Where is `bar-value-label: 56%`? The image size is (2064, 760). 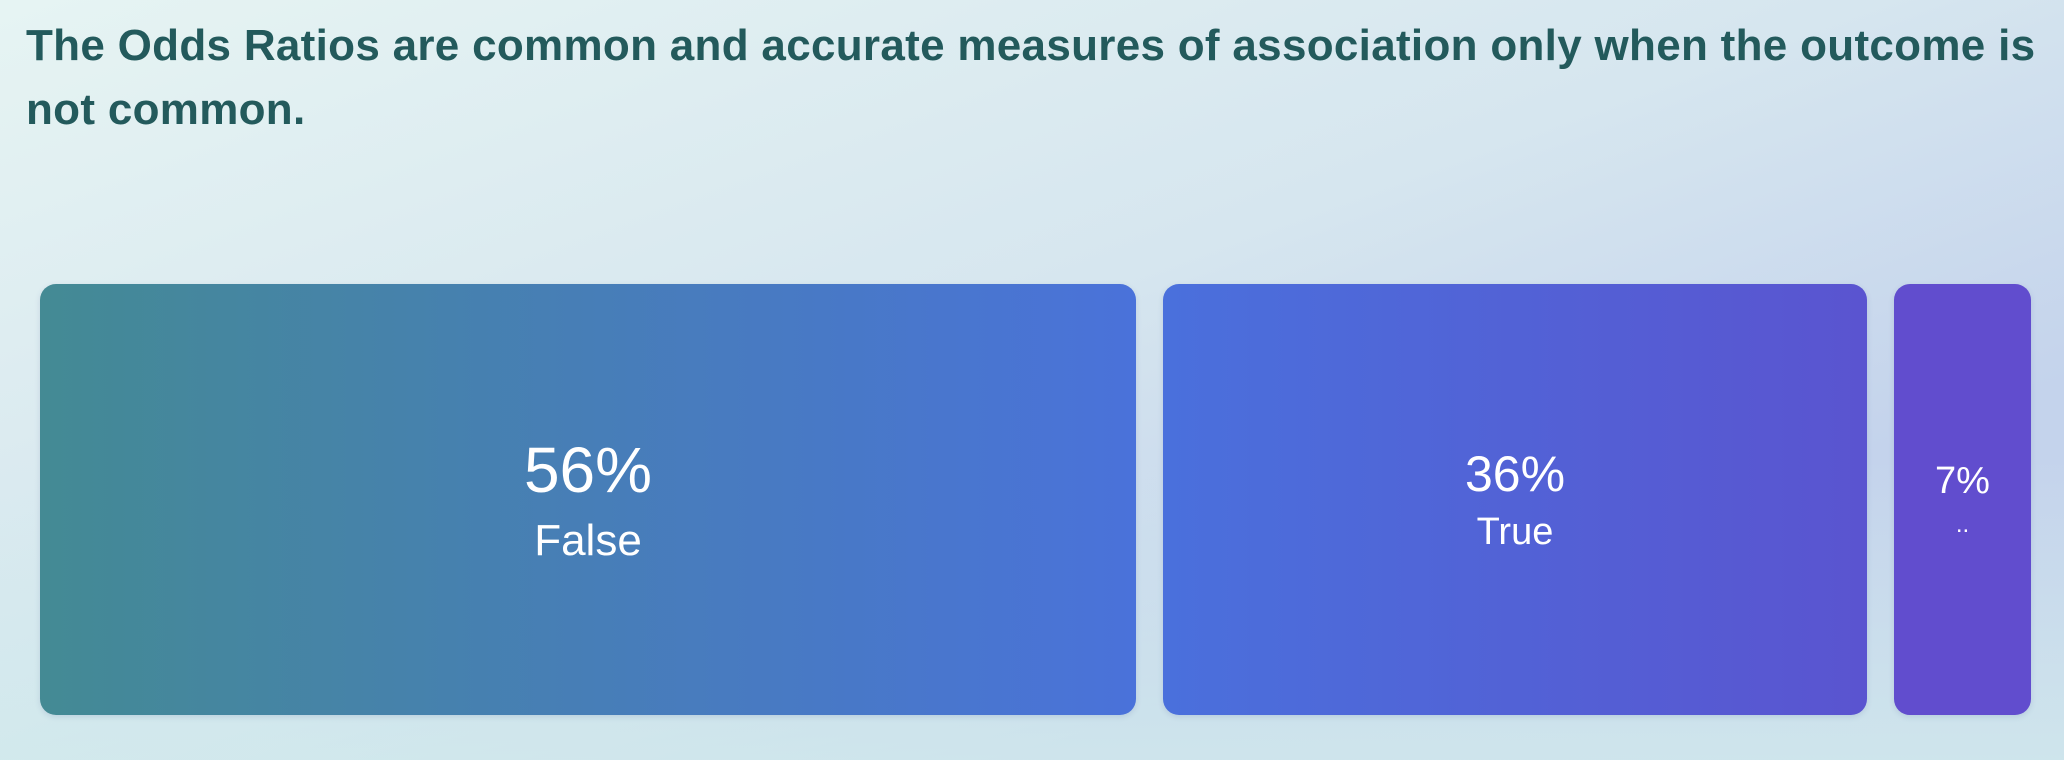
bar-value-label: 56% is located at coordinates (588, 469).